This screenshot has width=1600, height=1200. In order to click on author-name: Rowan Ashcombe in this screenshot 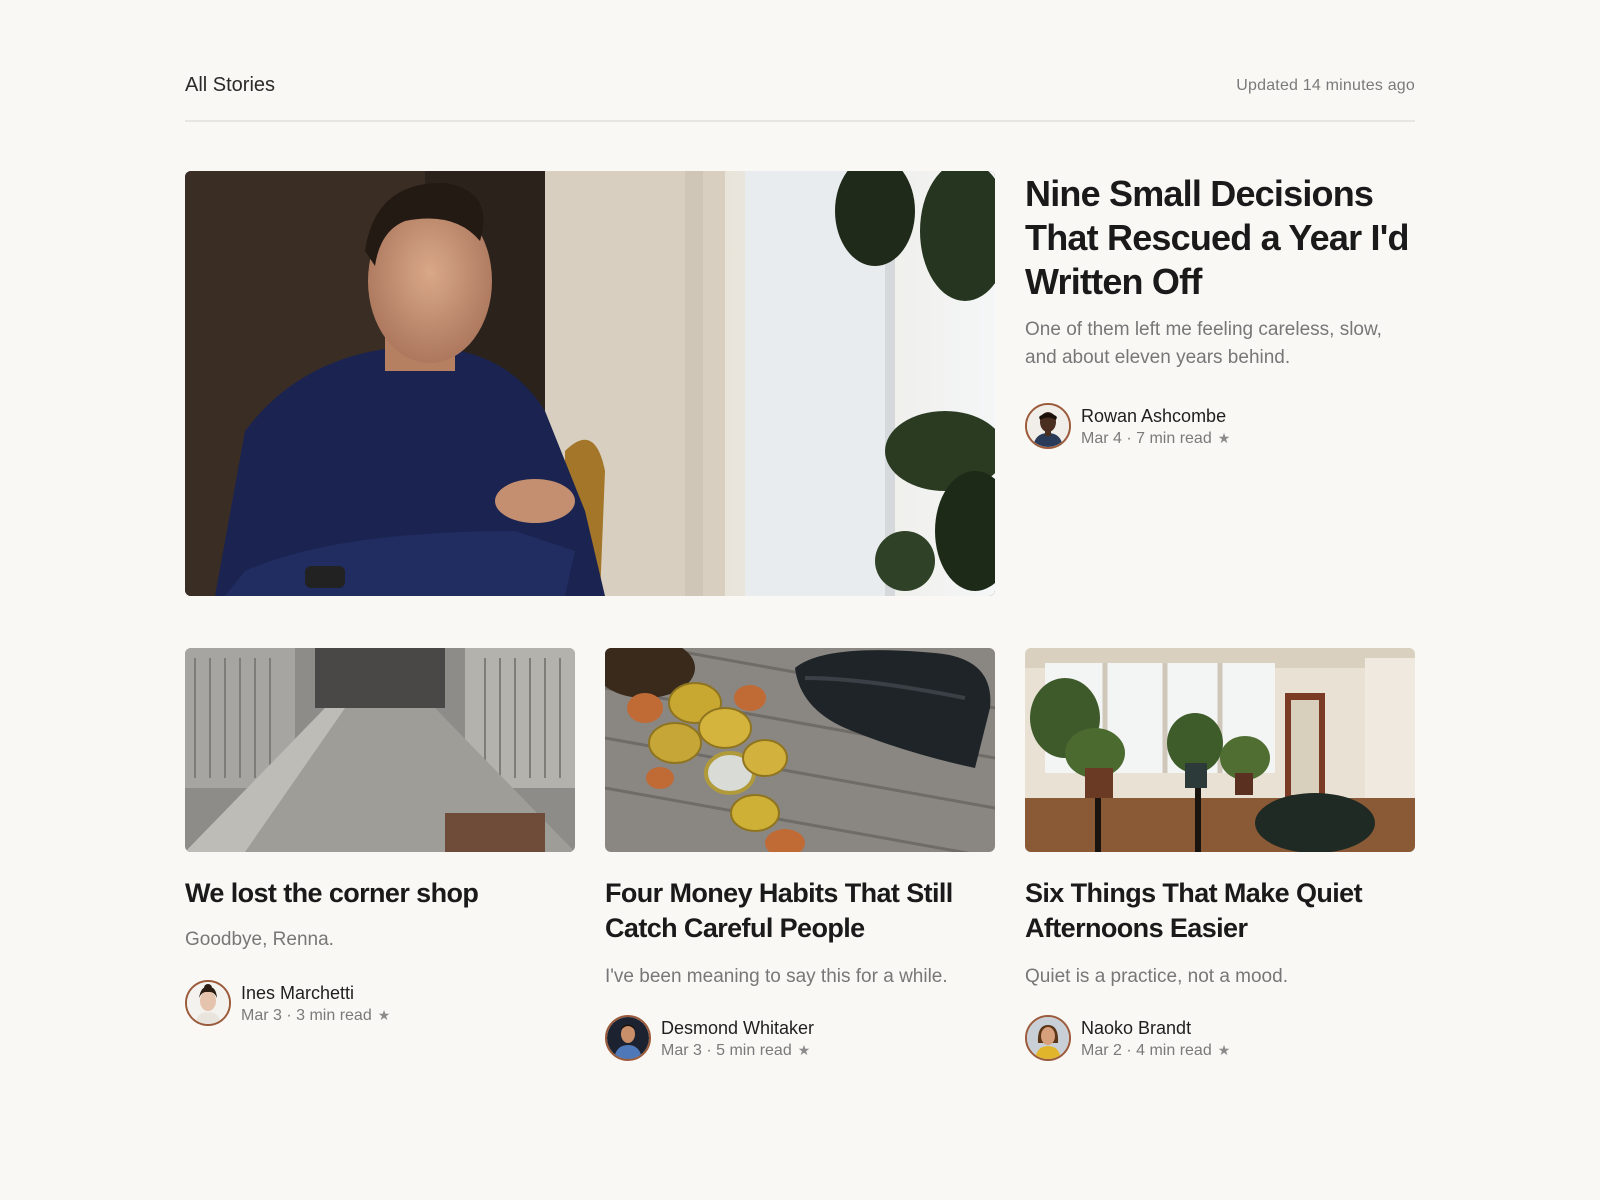, I will do `click(1153, 416)`.